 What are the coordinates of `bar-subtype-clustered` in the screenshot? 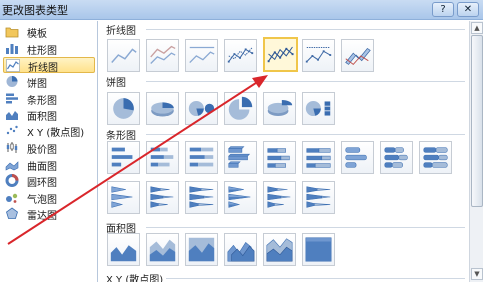 It's located at (123, 157).